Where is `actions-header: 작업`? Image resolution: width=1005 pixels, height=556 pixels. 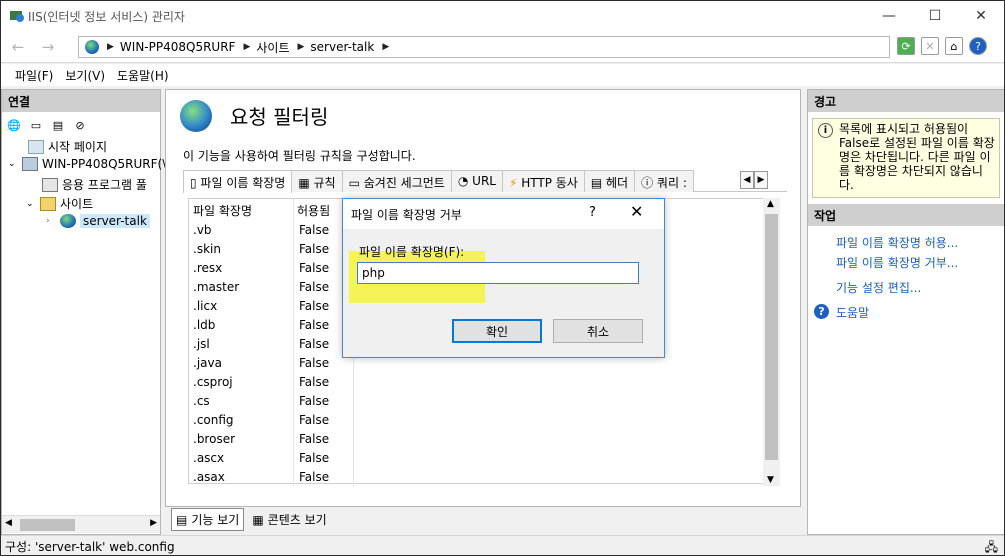 actions-header: 작업 is located at coordinates (906, 215).